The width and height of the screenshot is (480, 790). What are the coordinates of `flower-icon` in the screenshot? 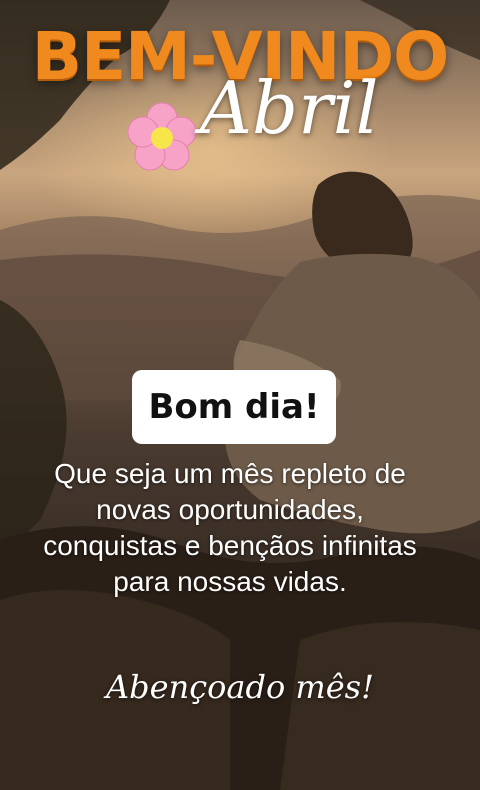 It's located at (162, 136).